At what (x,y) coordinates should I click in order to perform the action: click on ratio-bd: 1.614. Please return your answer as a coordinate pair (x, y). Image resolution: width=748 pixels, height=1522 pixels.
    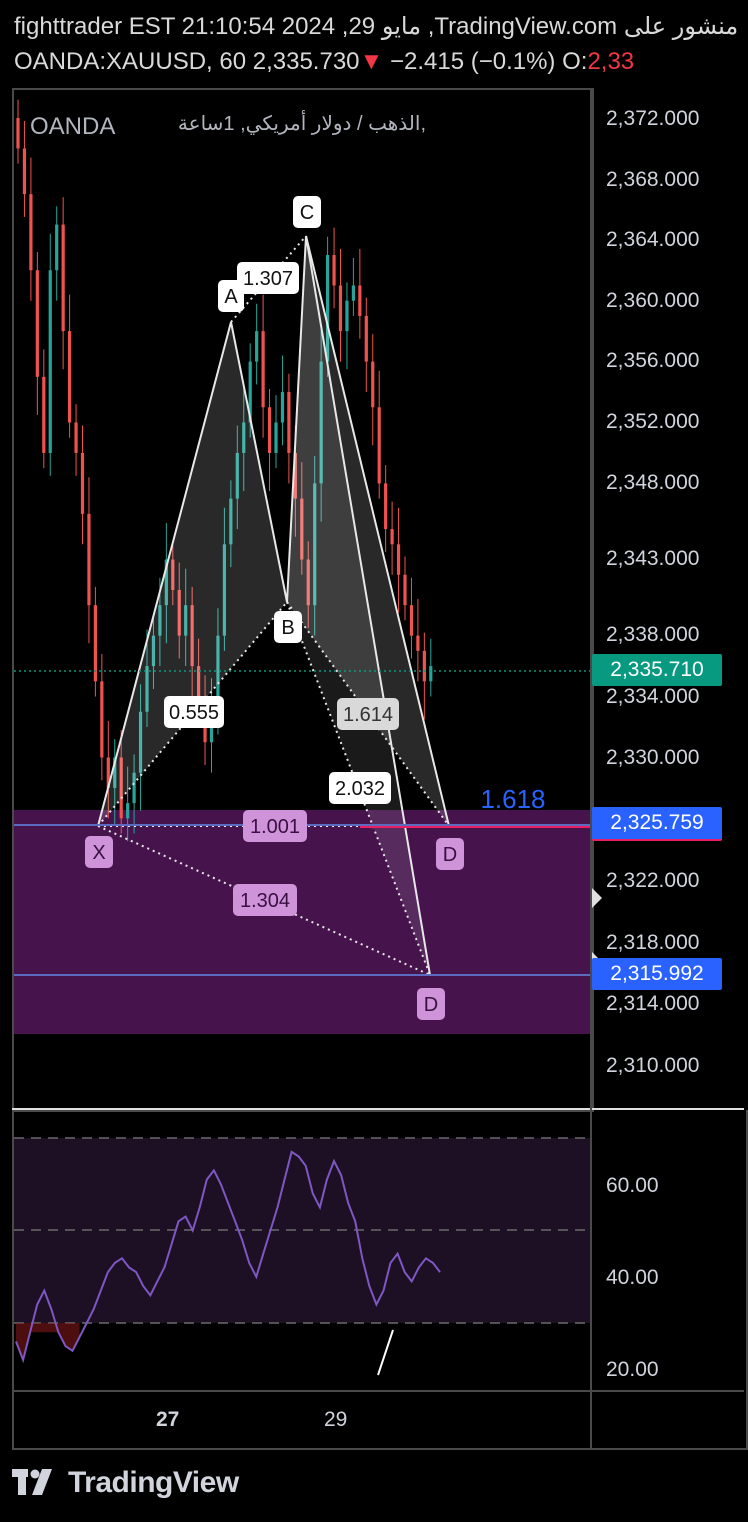
    Looking at the image, I should click on (368, 715).